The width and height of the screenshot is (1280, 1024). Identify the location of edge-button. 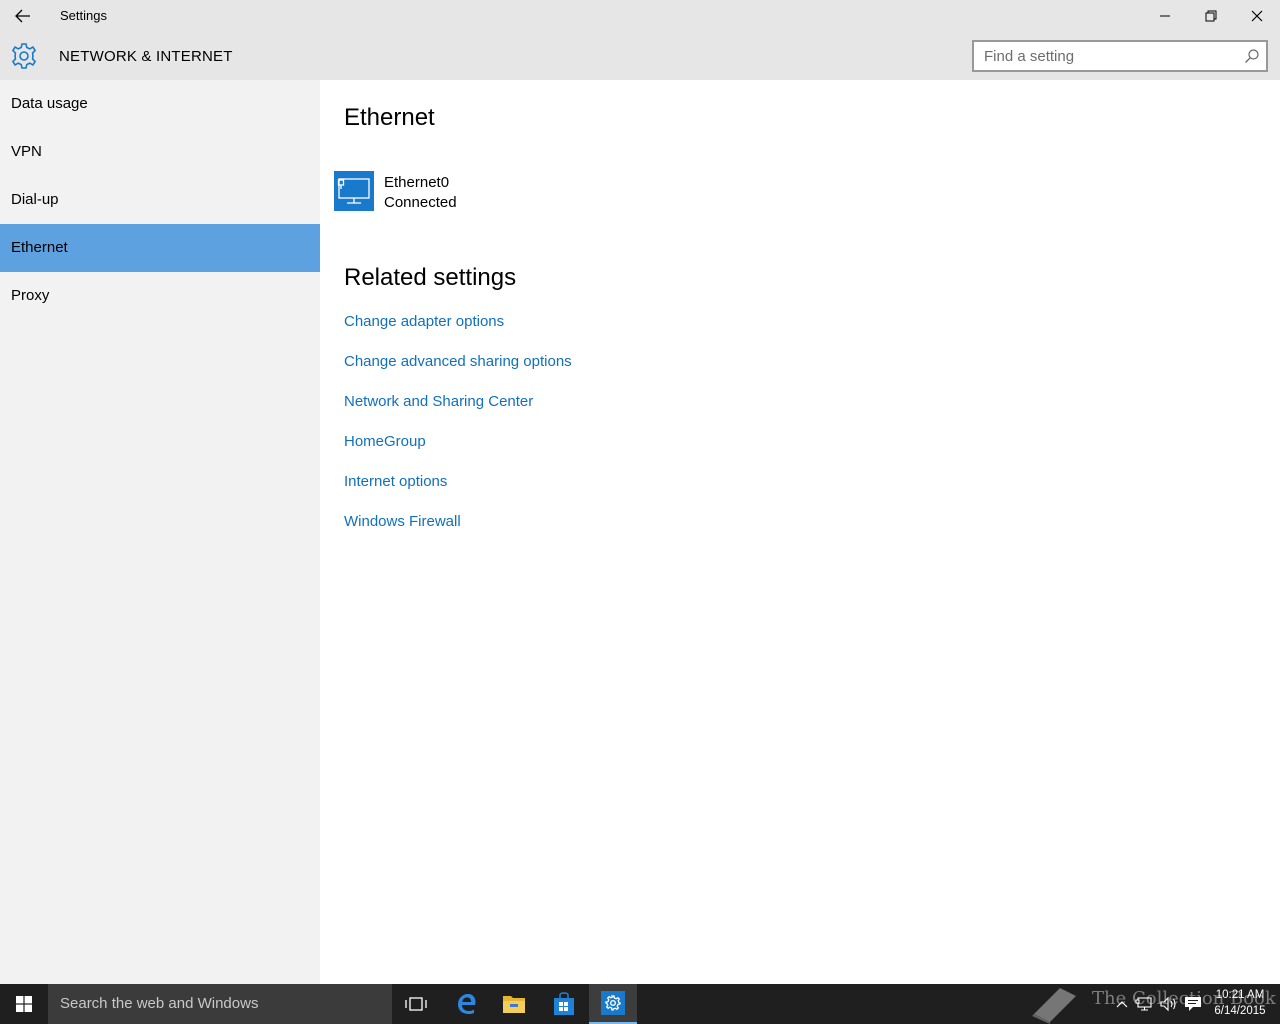
(466, 1004).